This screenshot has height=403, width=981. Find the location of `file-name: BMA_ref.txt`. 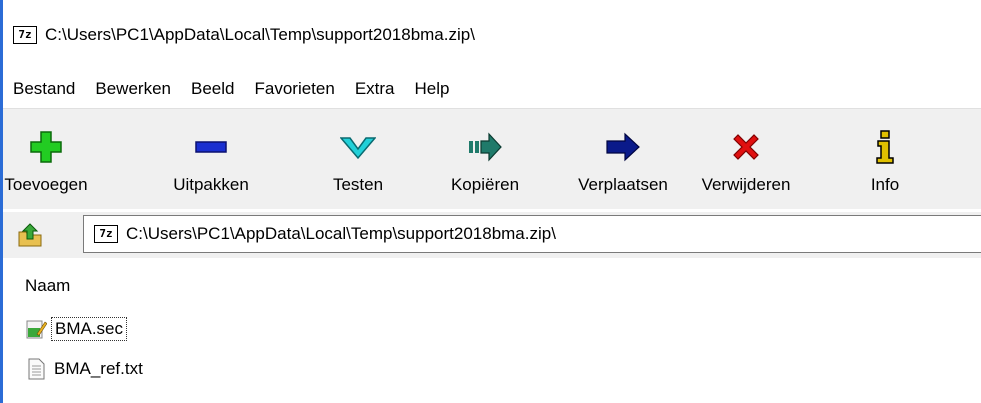

file-name: BMA_ref.txt is located at coordinates (98, 368).